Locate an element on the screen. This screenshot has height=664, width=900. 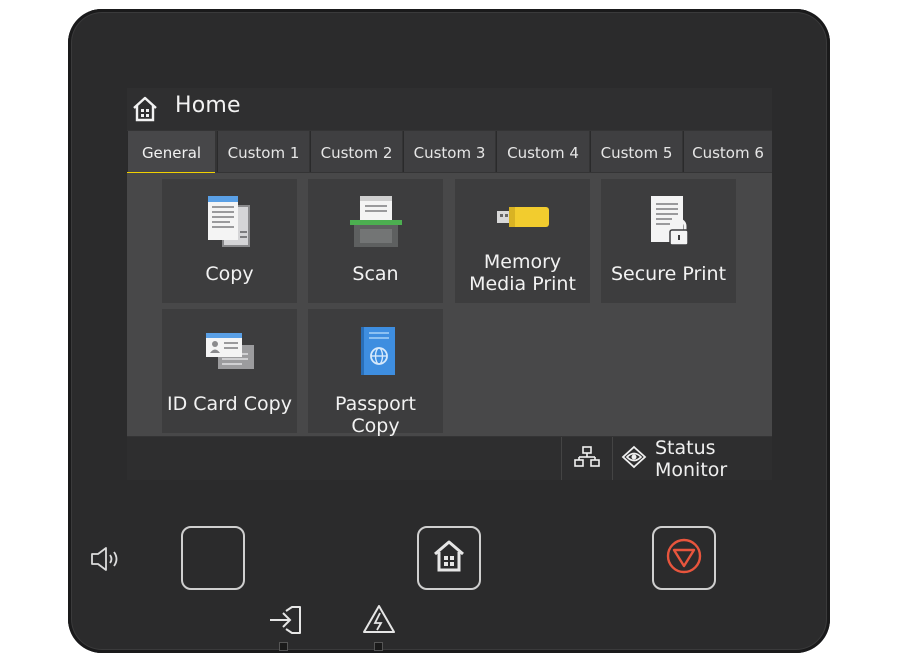
memory-media-print-button: Memory Media Print is located at coordinates (522, 241).